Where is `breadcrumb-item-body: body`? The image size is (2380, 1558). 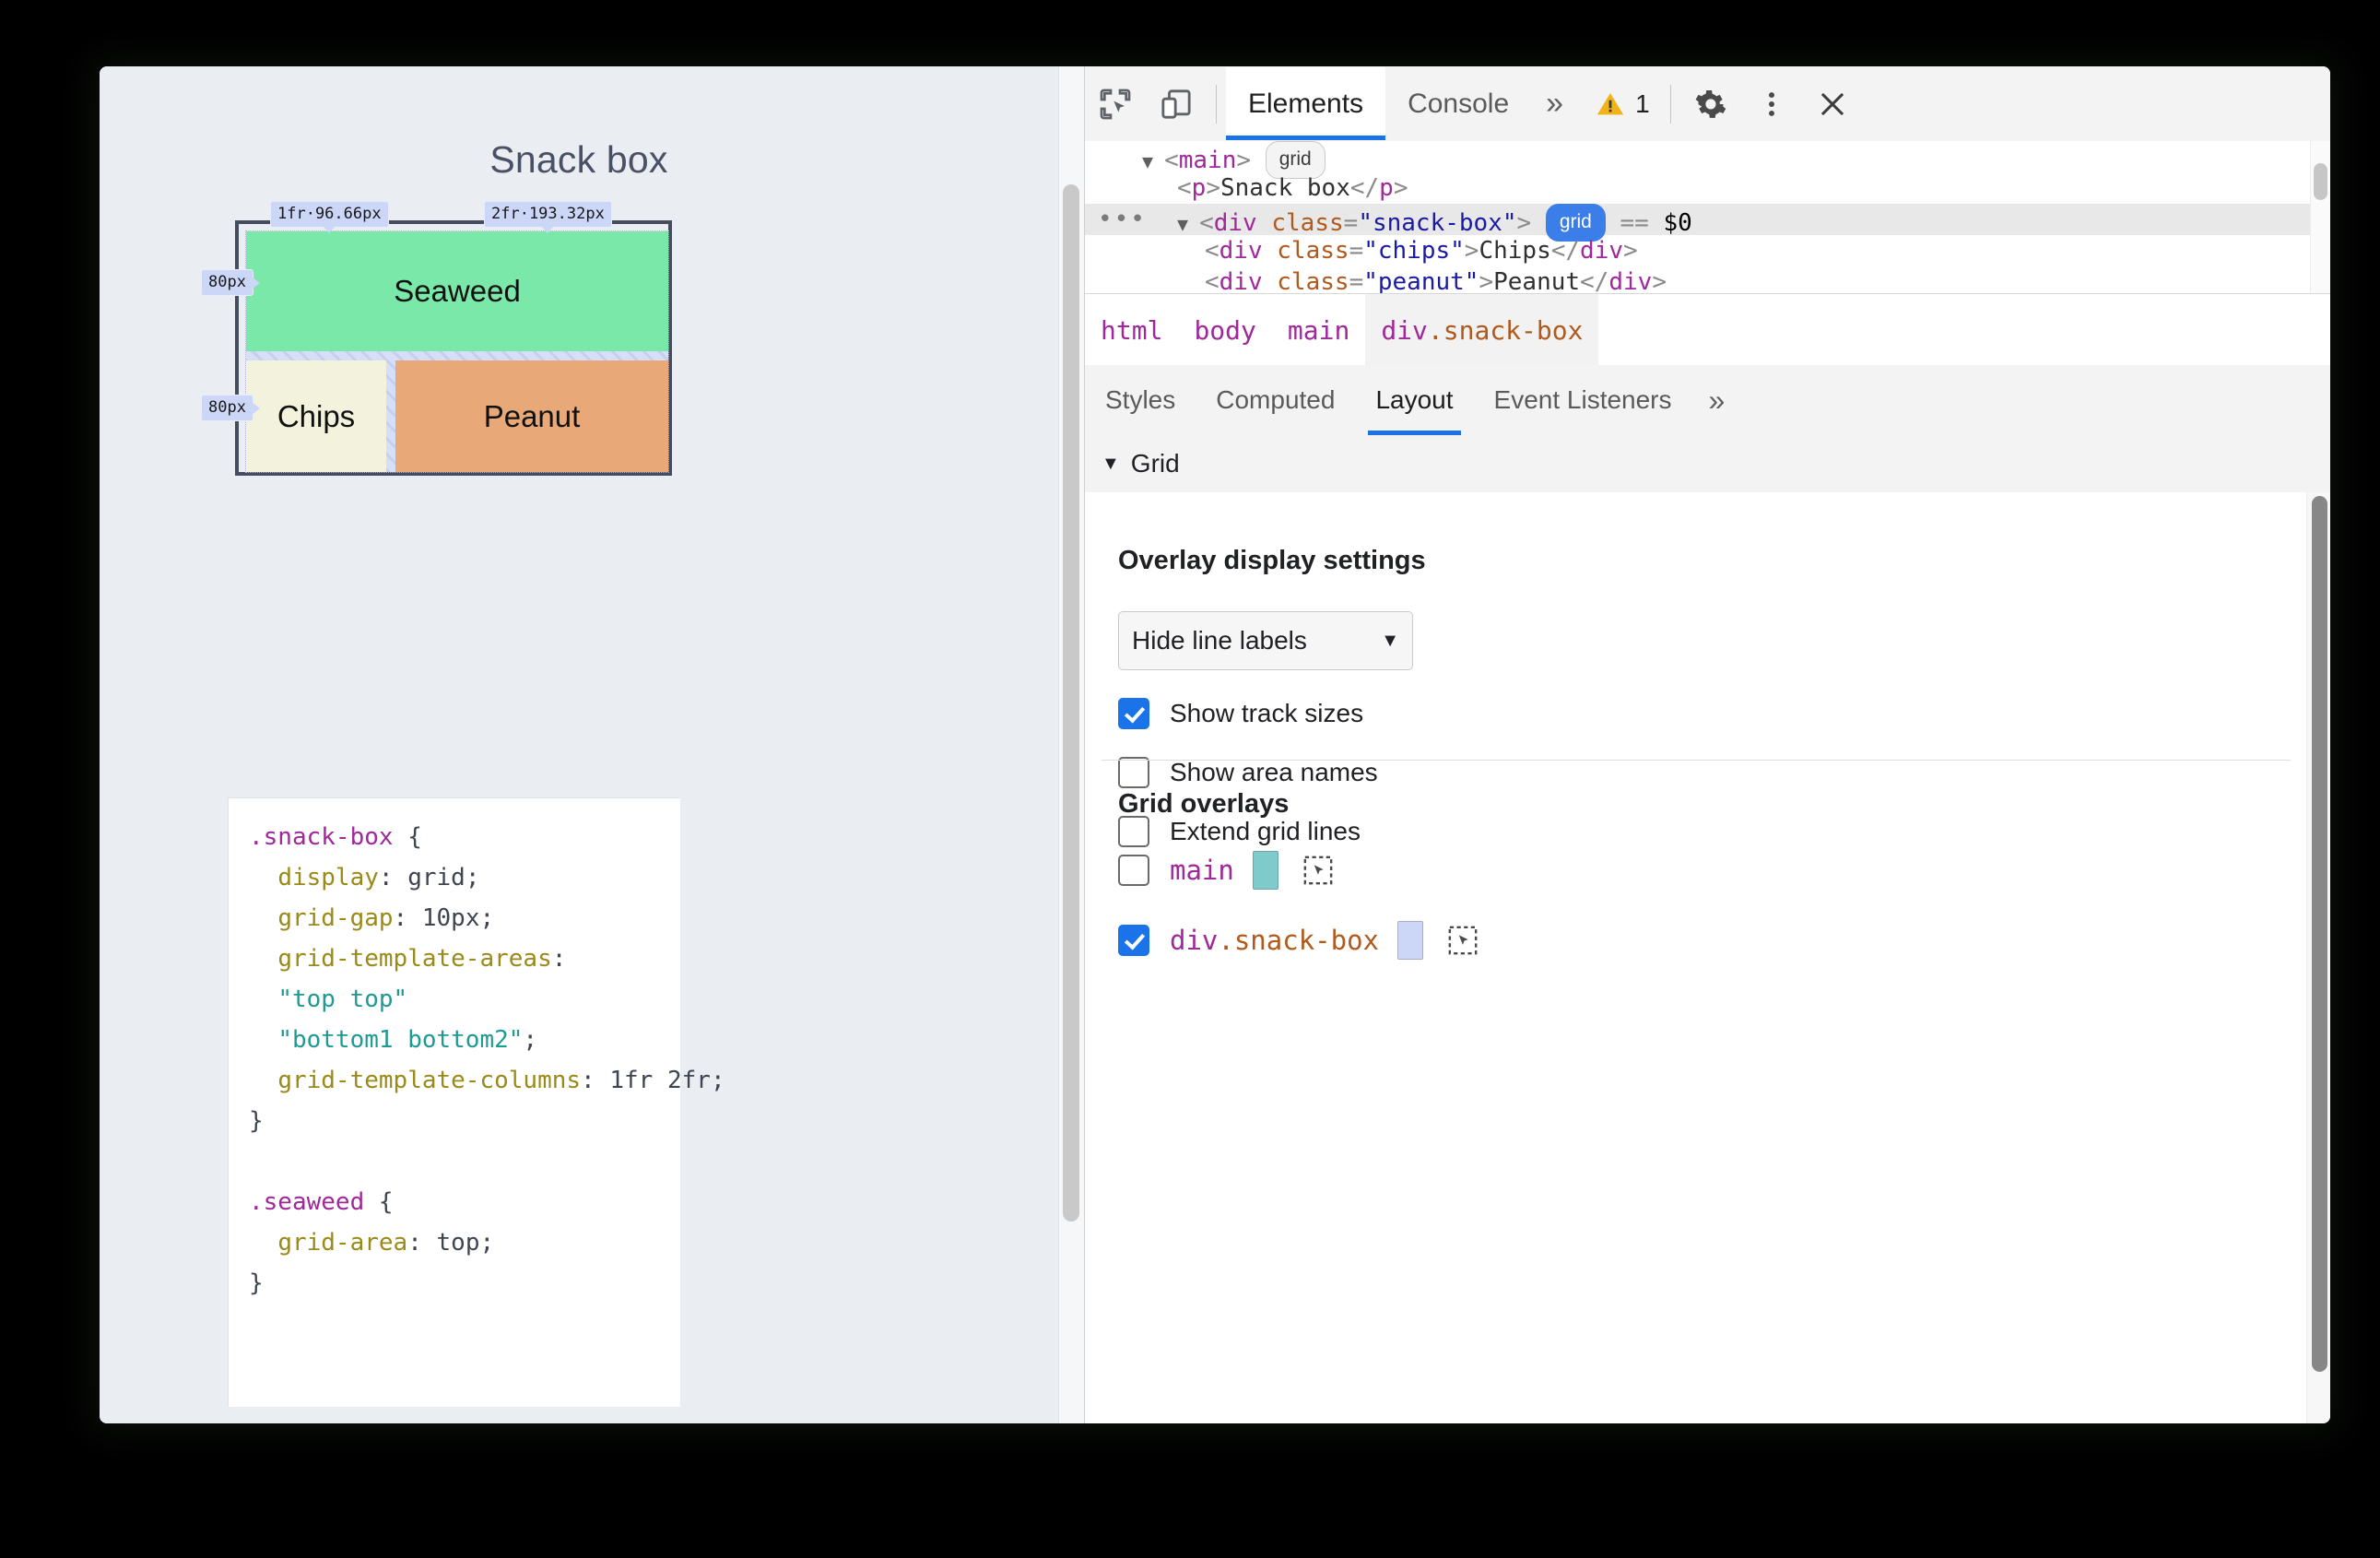
breadcrumb-item-body: body is located at coordinates (1224, 330).